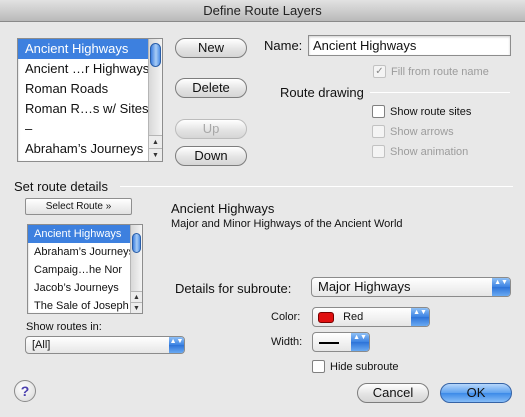 The width and height of the screenshot is (525, 417). I want to click on color-popup: Red ▲▼, so click(371, 317).